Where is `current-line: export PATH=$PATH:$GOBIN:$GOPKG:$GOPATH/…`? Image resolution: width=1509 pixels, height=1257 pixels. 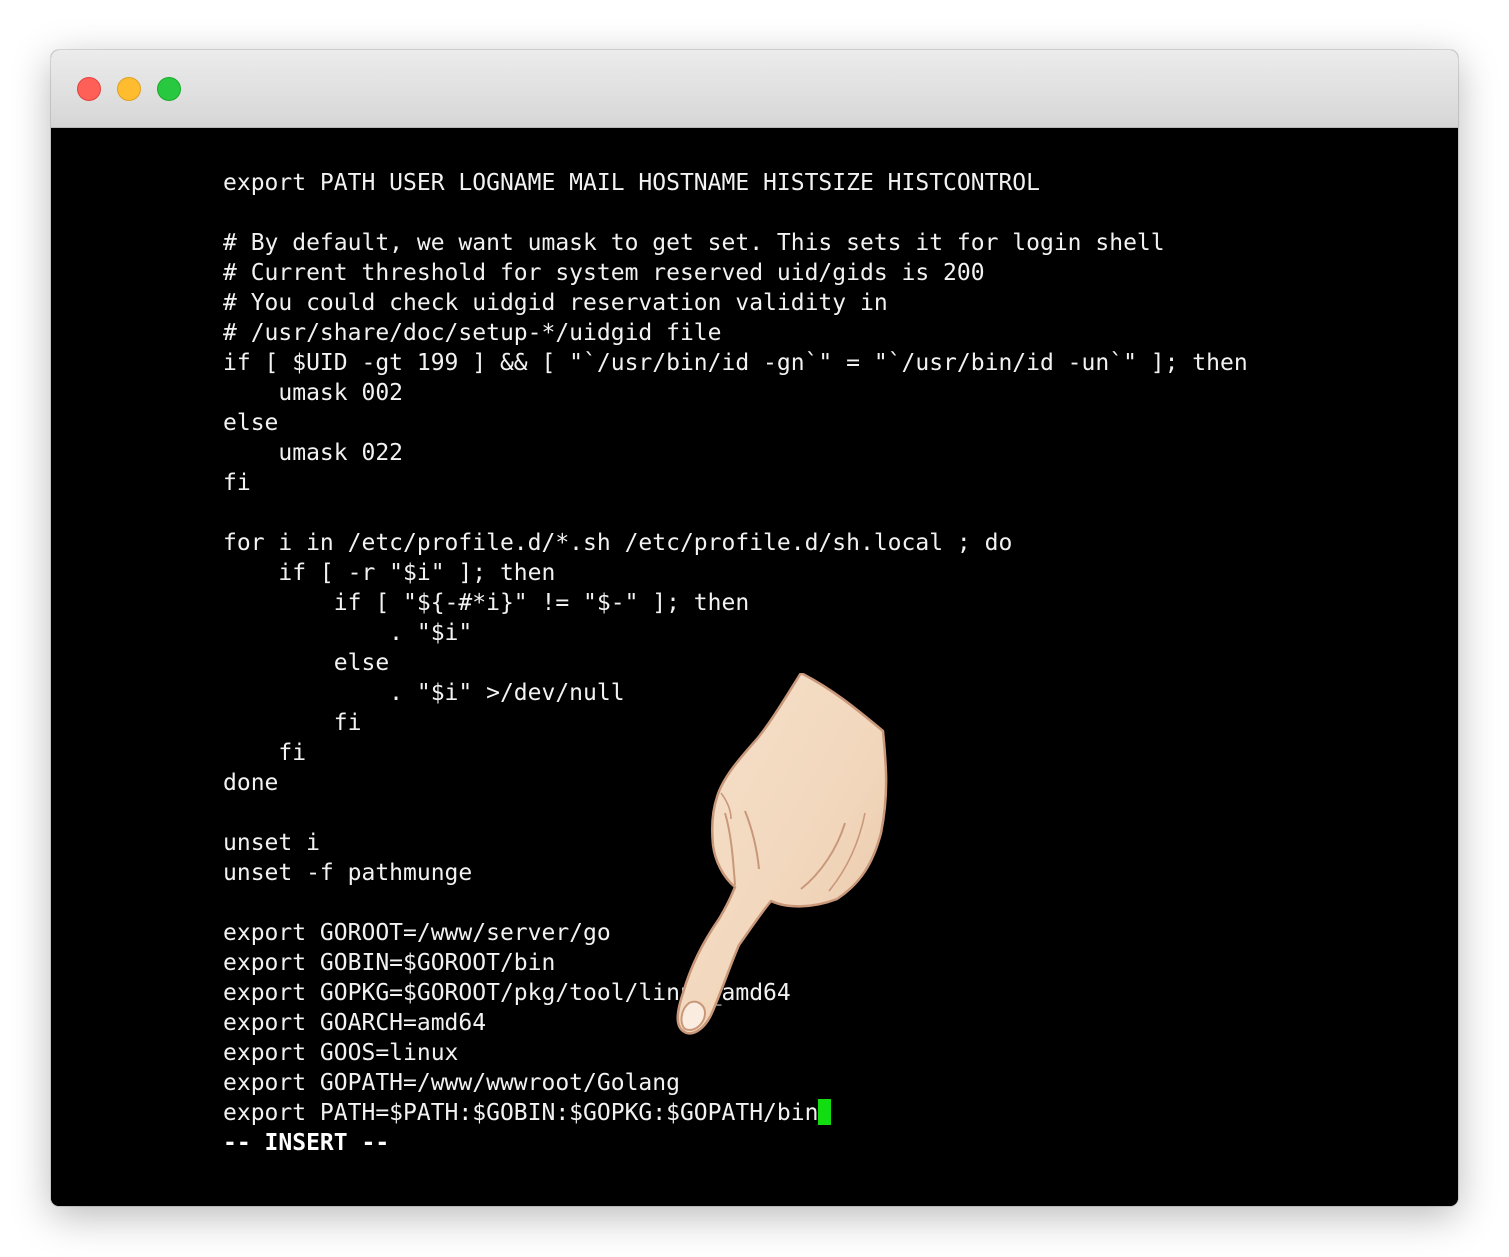 current-line: export PATH=$PATH:$GOBIN:$GOPKG:$GOPATH/… is located at coordinates (735, 1113).